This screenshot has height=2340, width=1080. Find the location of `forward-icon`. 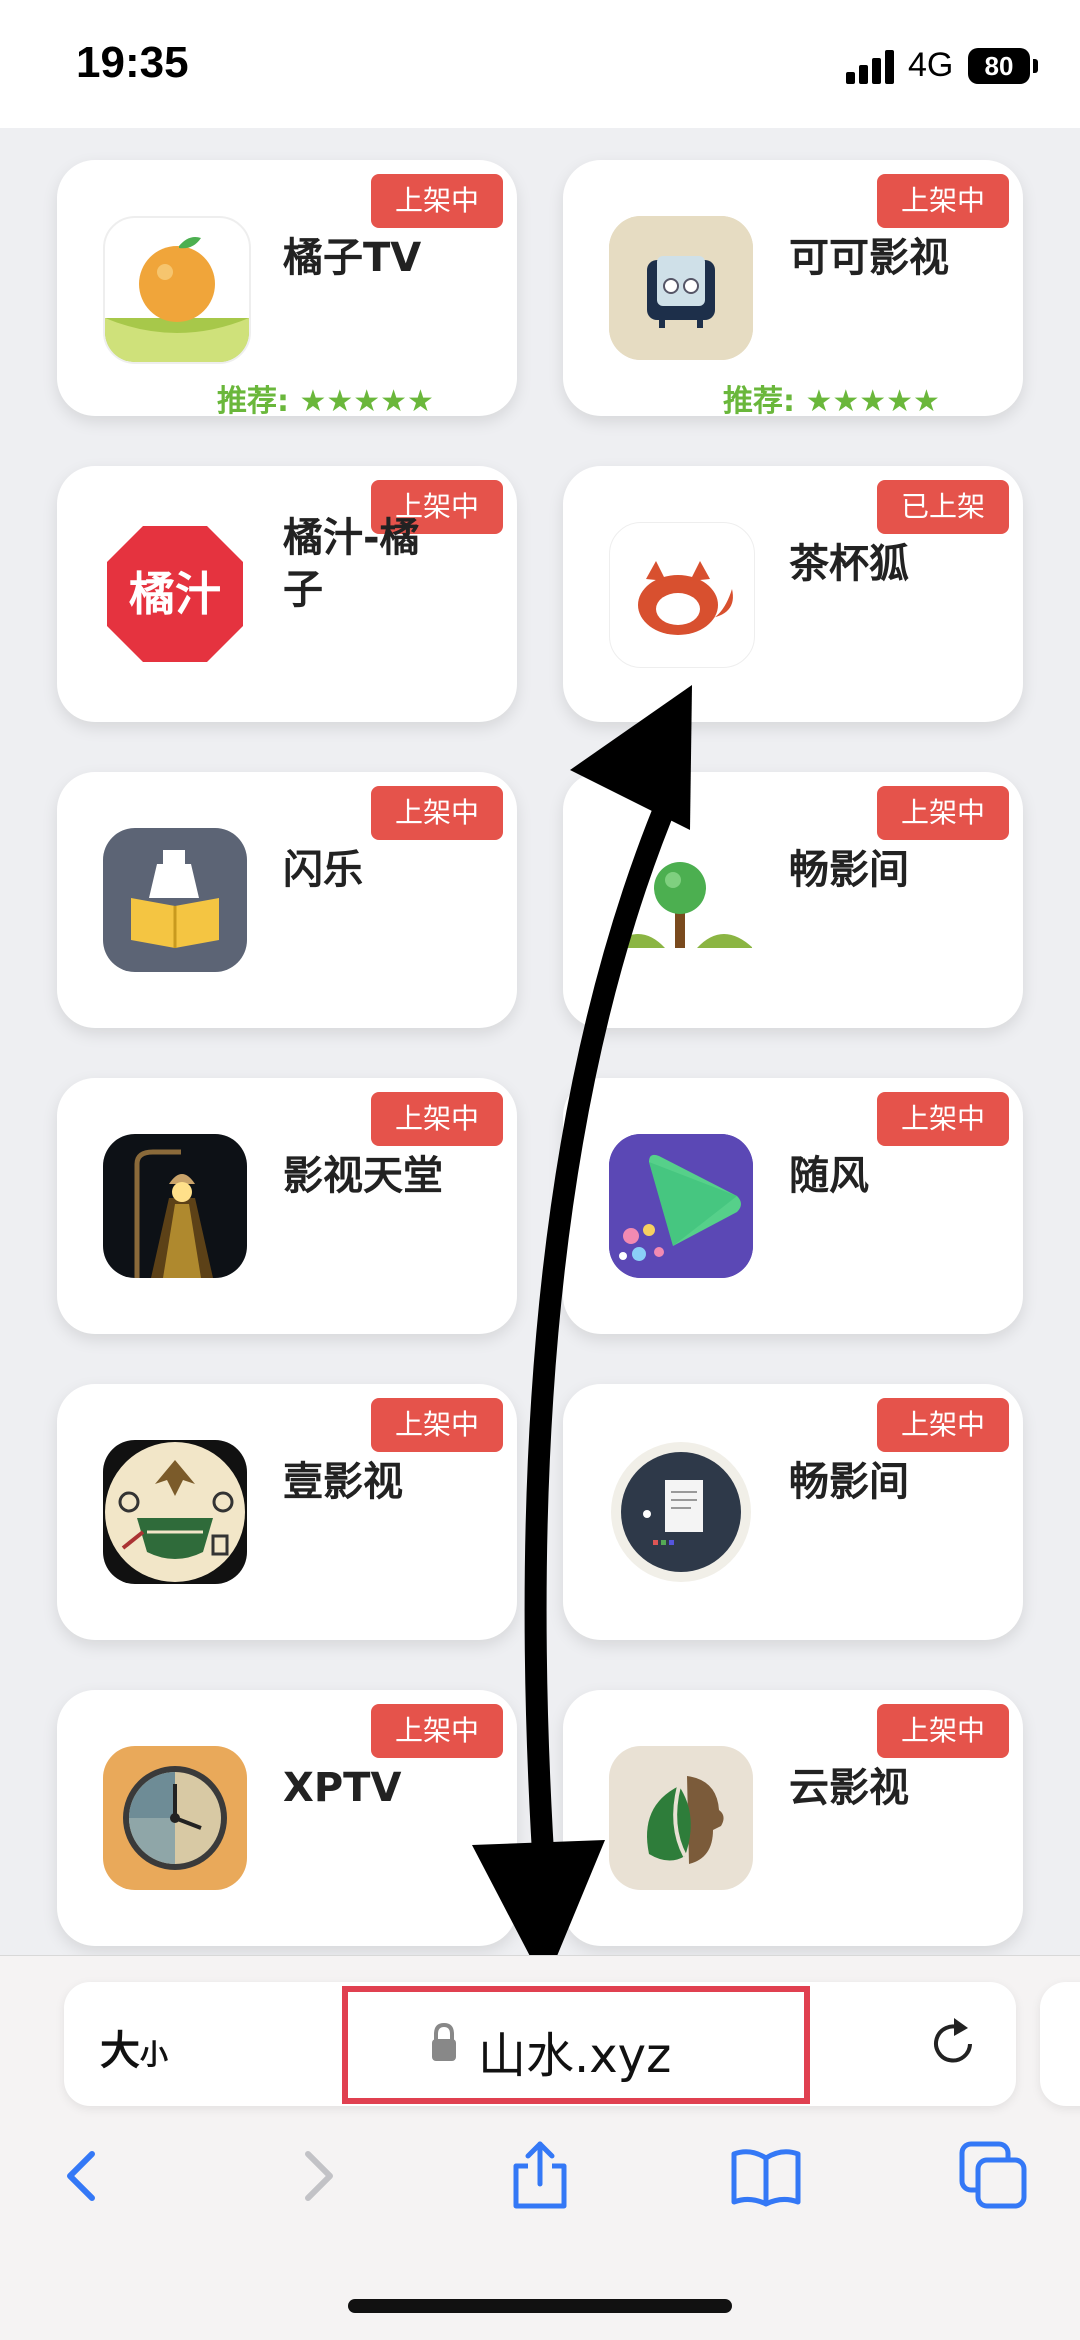

forward-icon is located at coordinates (316, 2176).